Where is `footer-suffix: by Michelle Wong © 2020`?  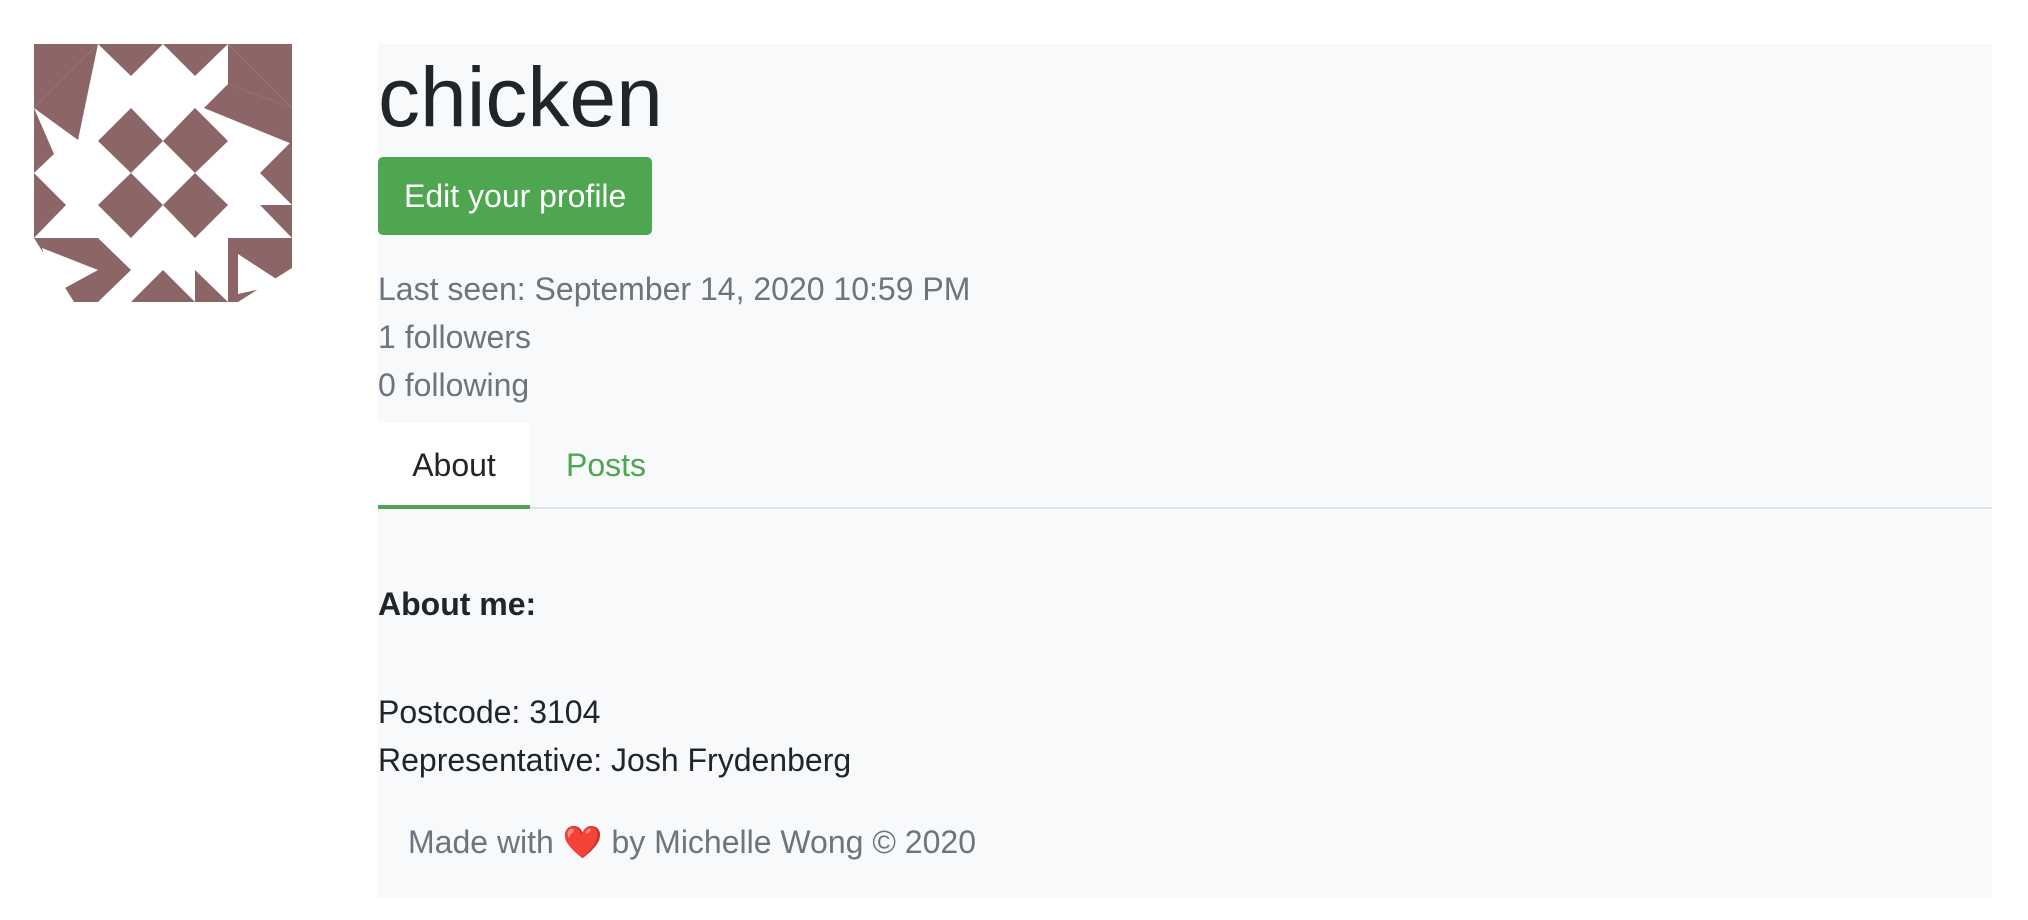 footer-suffix: by Michelle Wong © 2020 is located at coordinates (793, 842).